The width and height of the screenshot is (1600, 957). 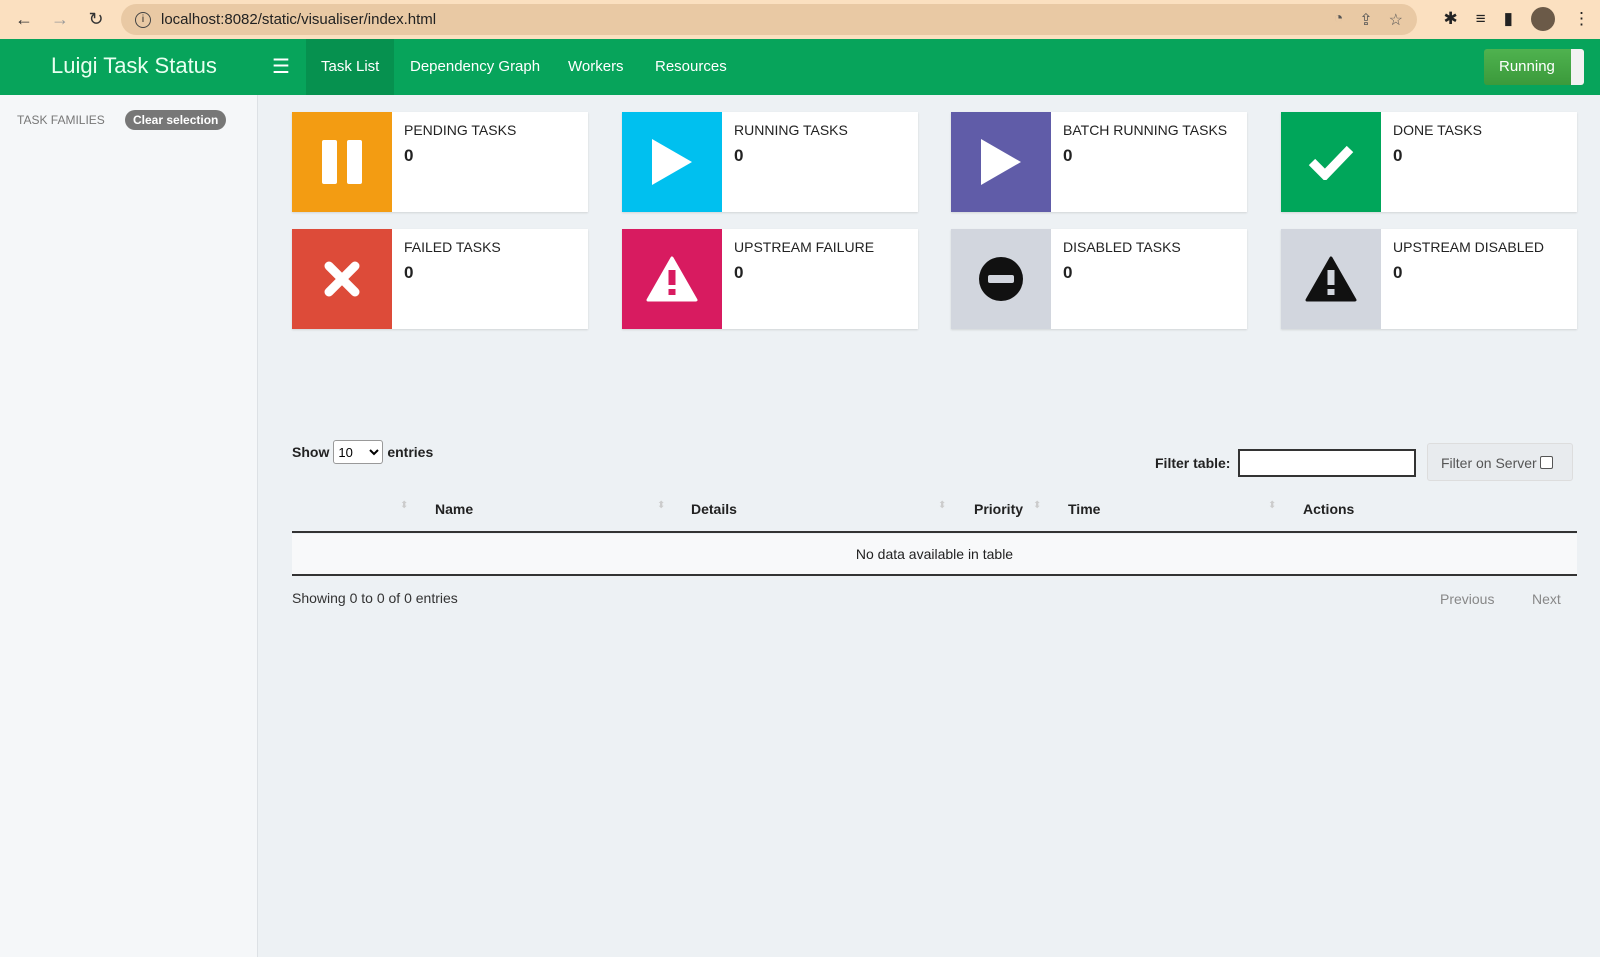 I want to click on status-card-disabled-tasks: DISABLED TASKS 0, so click(x=1099, y=279).